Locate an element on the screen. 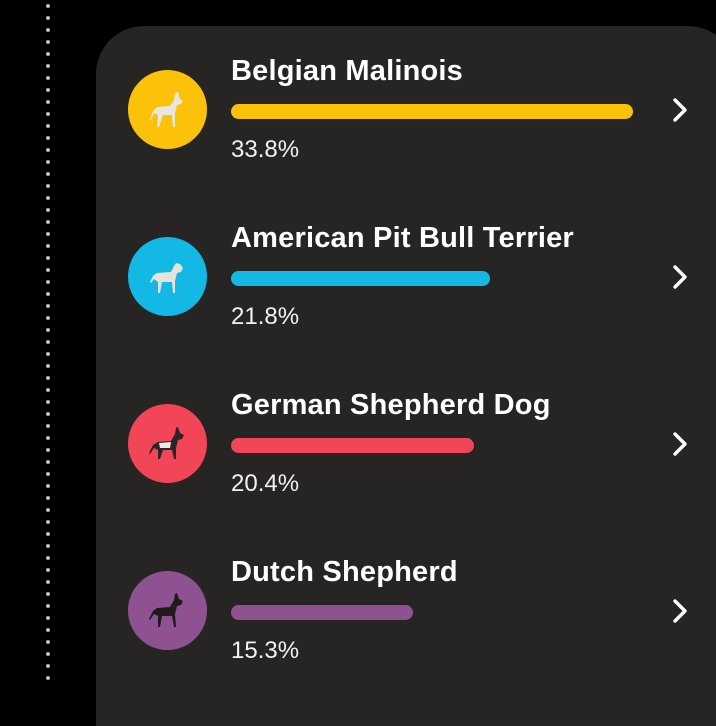 This screenshot has height=726, width=716. breed-name: Dutch Shepherd is located at coordinates (344, 572).